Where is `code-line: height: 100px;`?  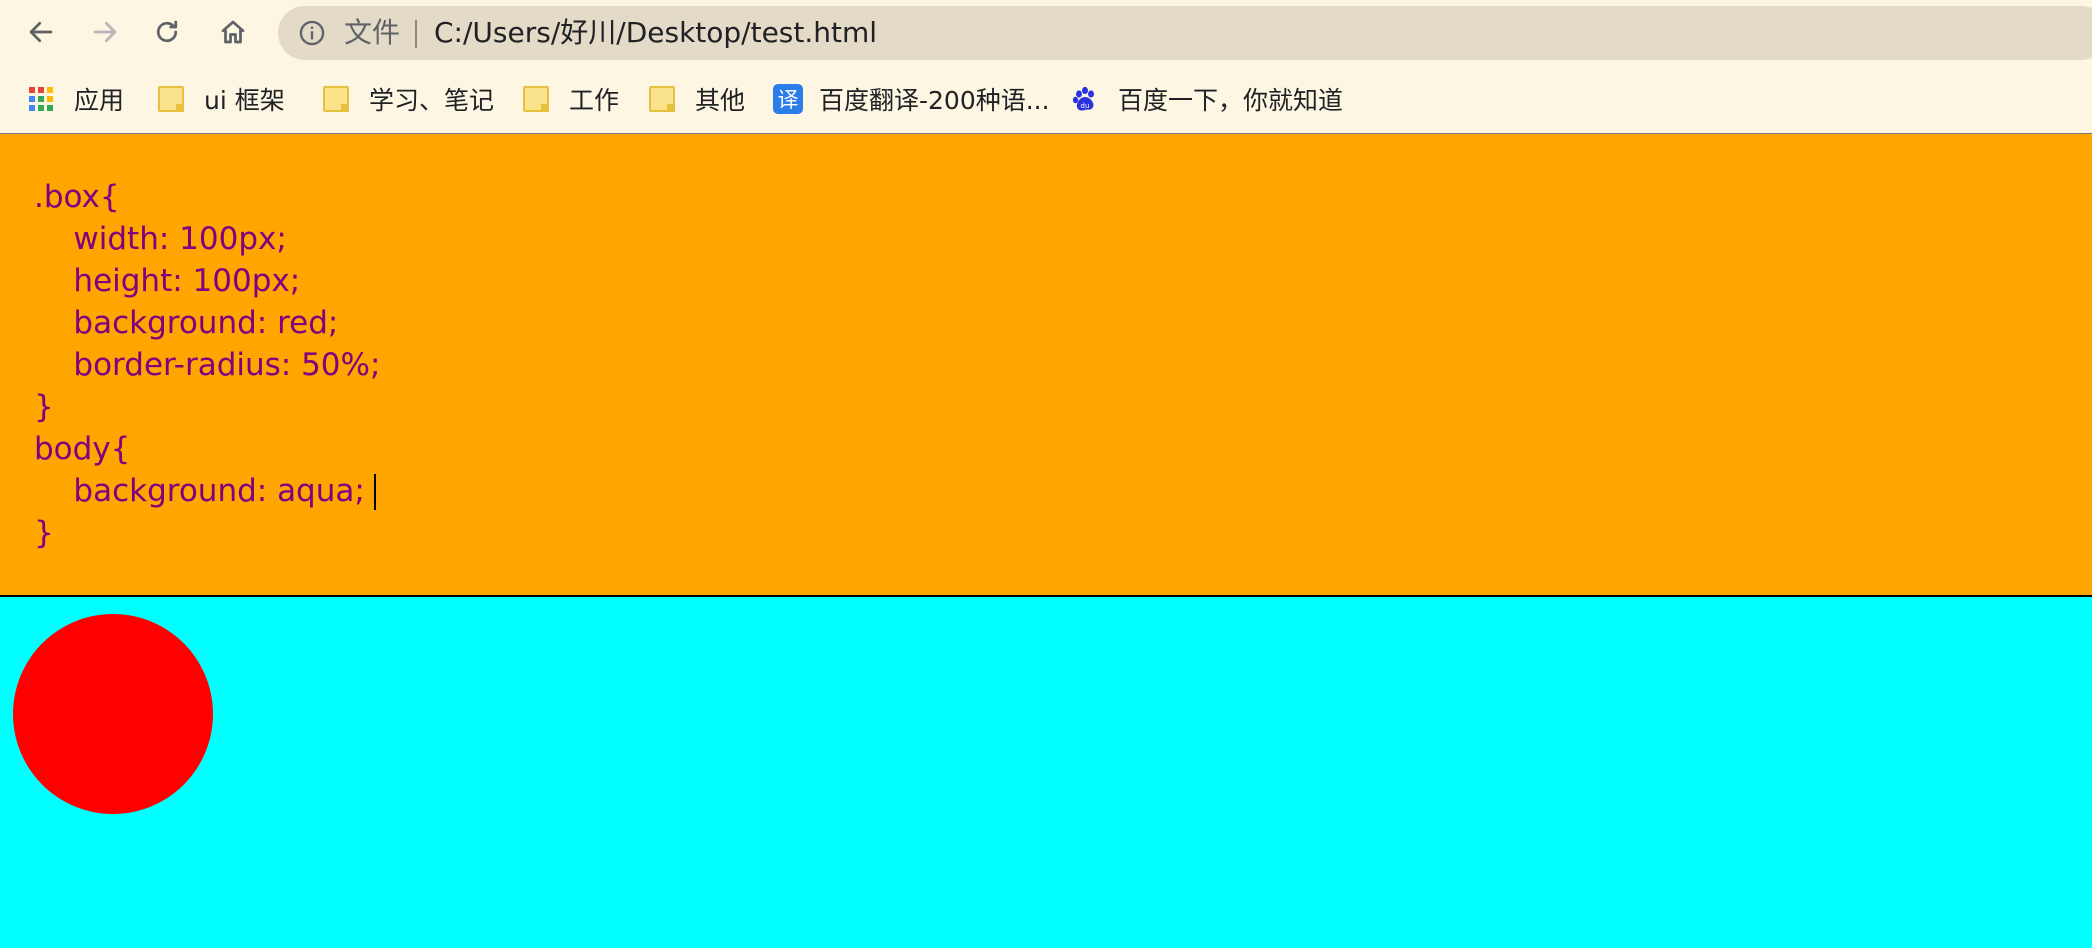
code-line: height: 100px; is located at coordinates (167, 281).